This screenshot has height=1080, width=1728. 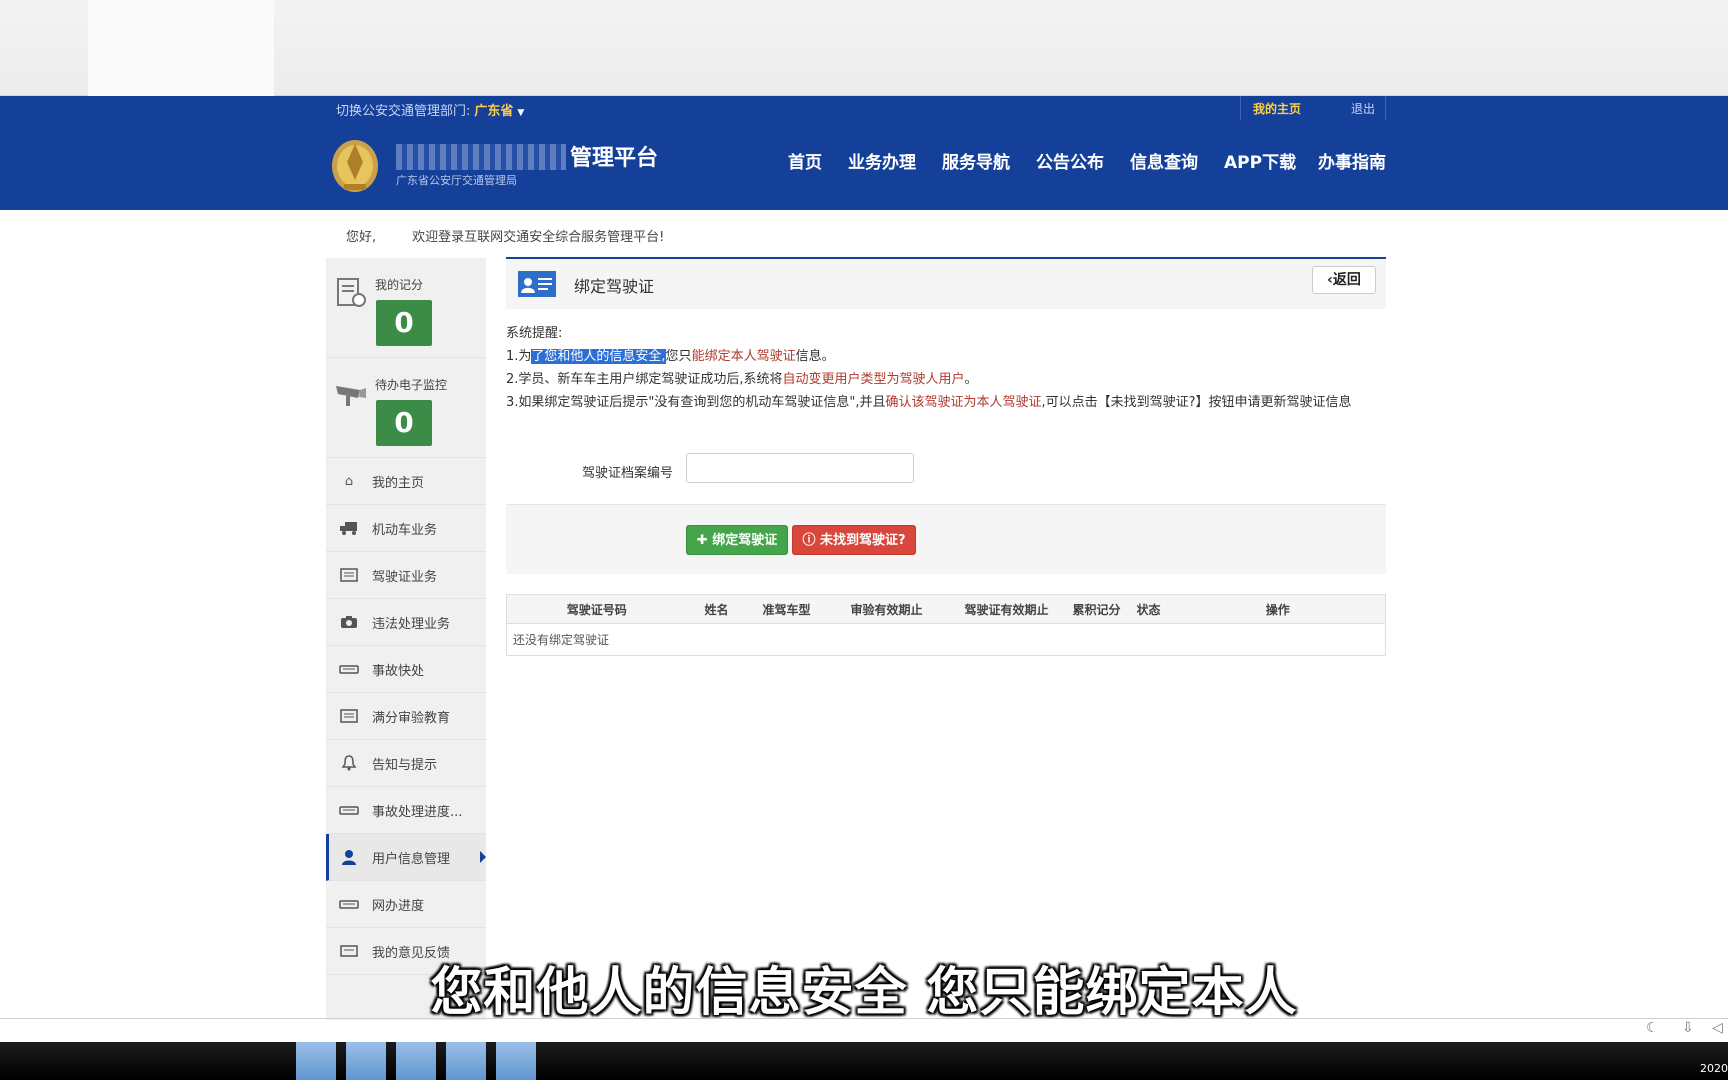 I want to click on col-actions: 操作, so click(x=1278, y=609).